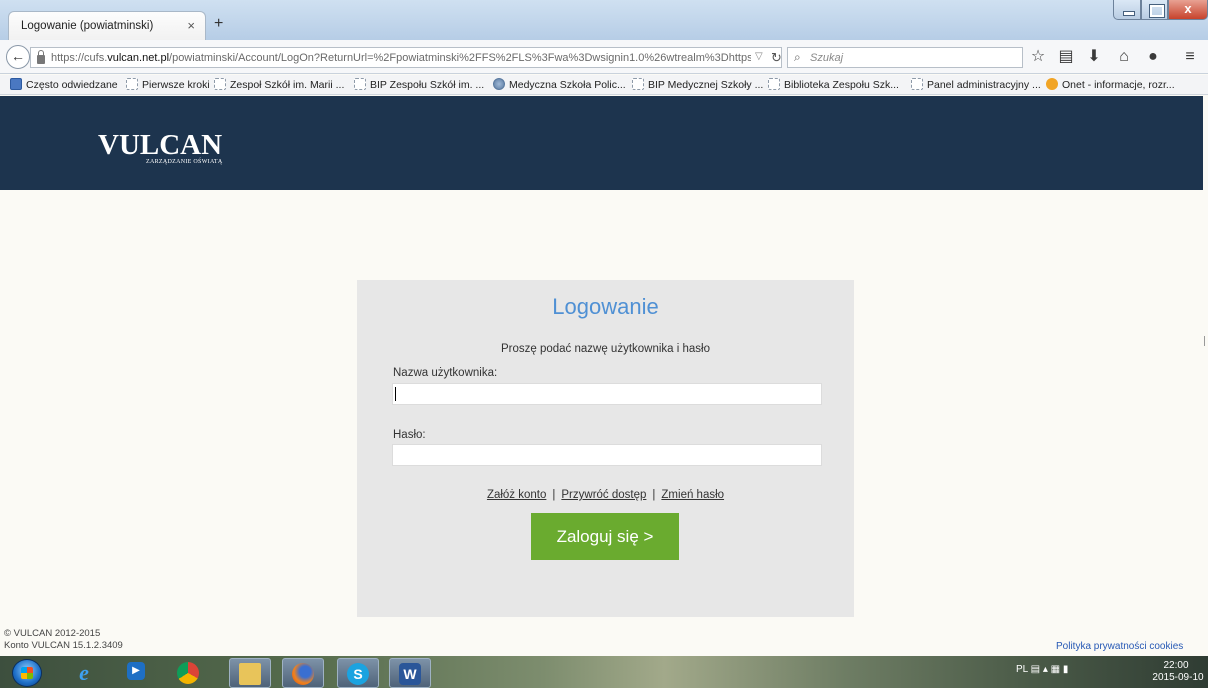  Describe the element at coordinates (184, 162) in the screenshot. I see `logo-tagline: ZARZĄDZANIE OŚWIATĄ` at that location.